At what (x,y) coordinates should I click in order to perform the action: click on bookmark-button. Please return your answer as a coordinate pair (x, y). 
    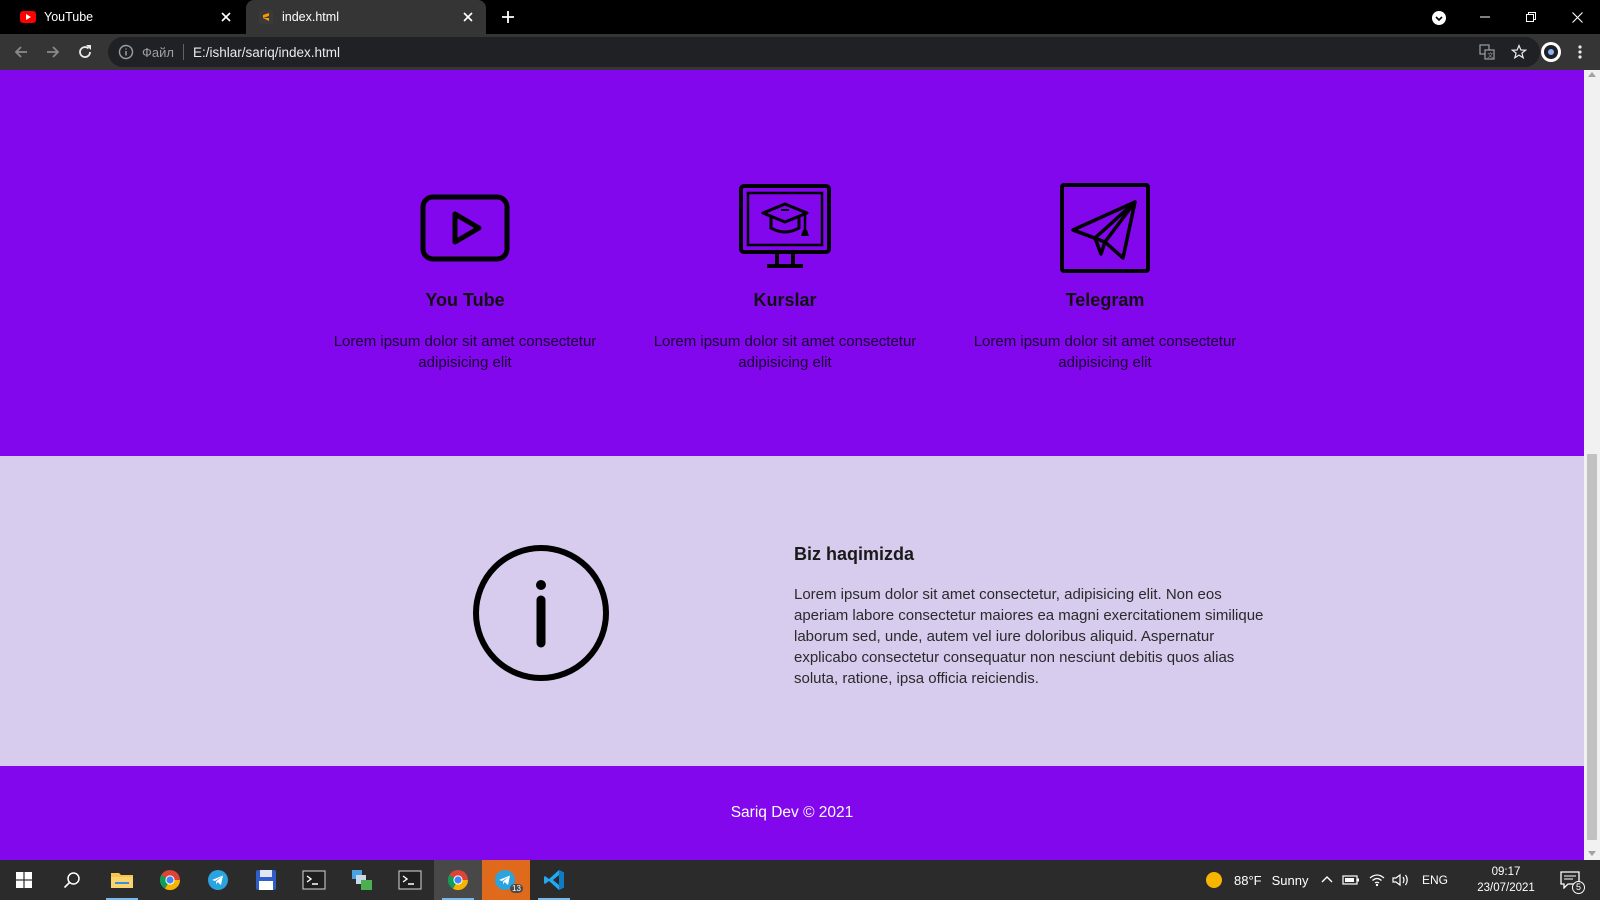
    Looking at the image, I should click on (1519, 52).